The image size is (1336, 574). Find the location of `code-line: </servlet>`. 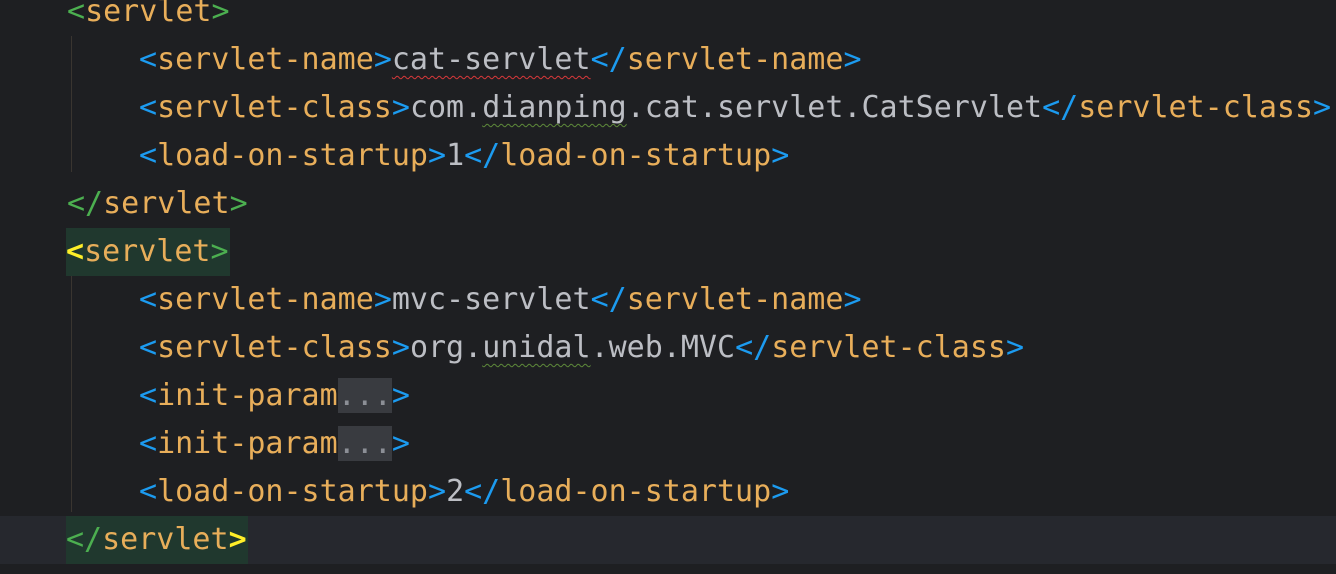

code-line: </servlet> is located at coordinates (668, 204).